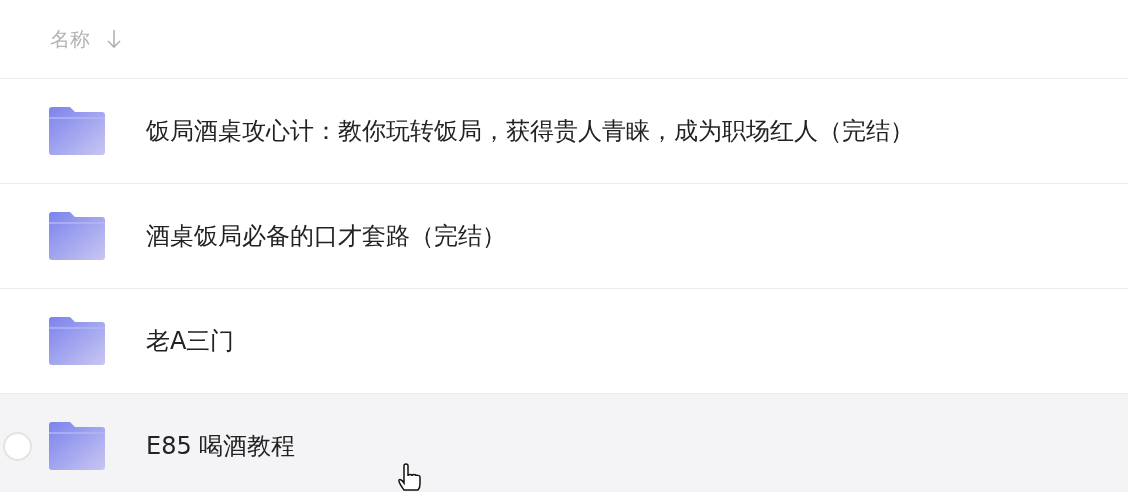 The width and height of the screenshot is (1128, 492). What do you see at coordinates (530, 131) in the screenshot?
I see `folder-name: 饭局酒桌攻心计：教你玩转饭局，获得贵人青睐，成为职场红人（完结）` at bounding box center [530, 131].